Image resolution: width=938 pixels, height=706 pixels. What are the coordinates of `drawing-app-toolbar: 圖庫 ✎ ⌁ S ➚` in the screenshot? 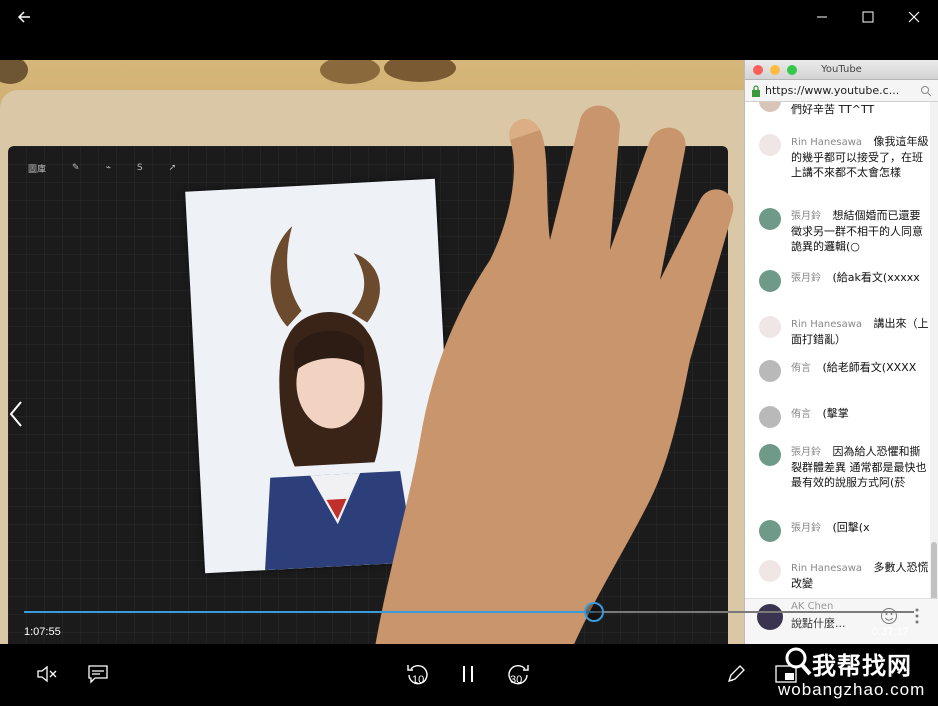 It's located at (102, 168).